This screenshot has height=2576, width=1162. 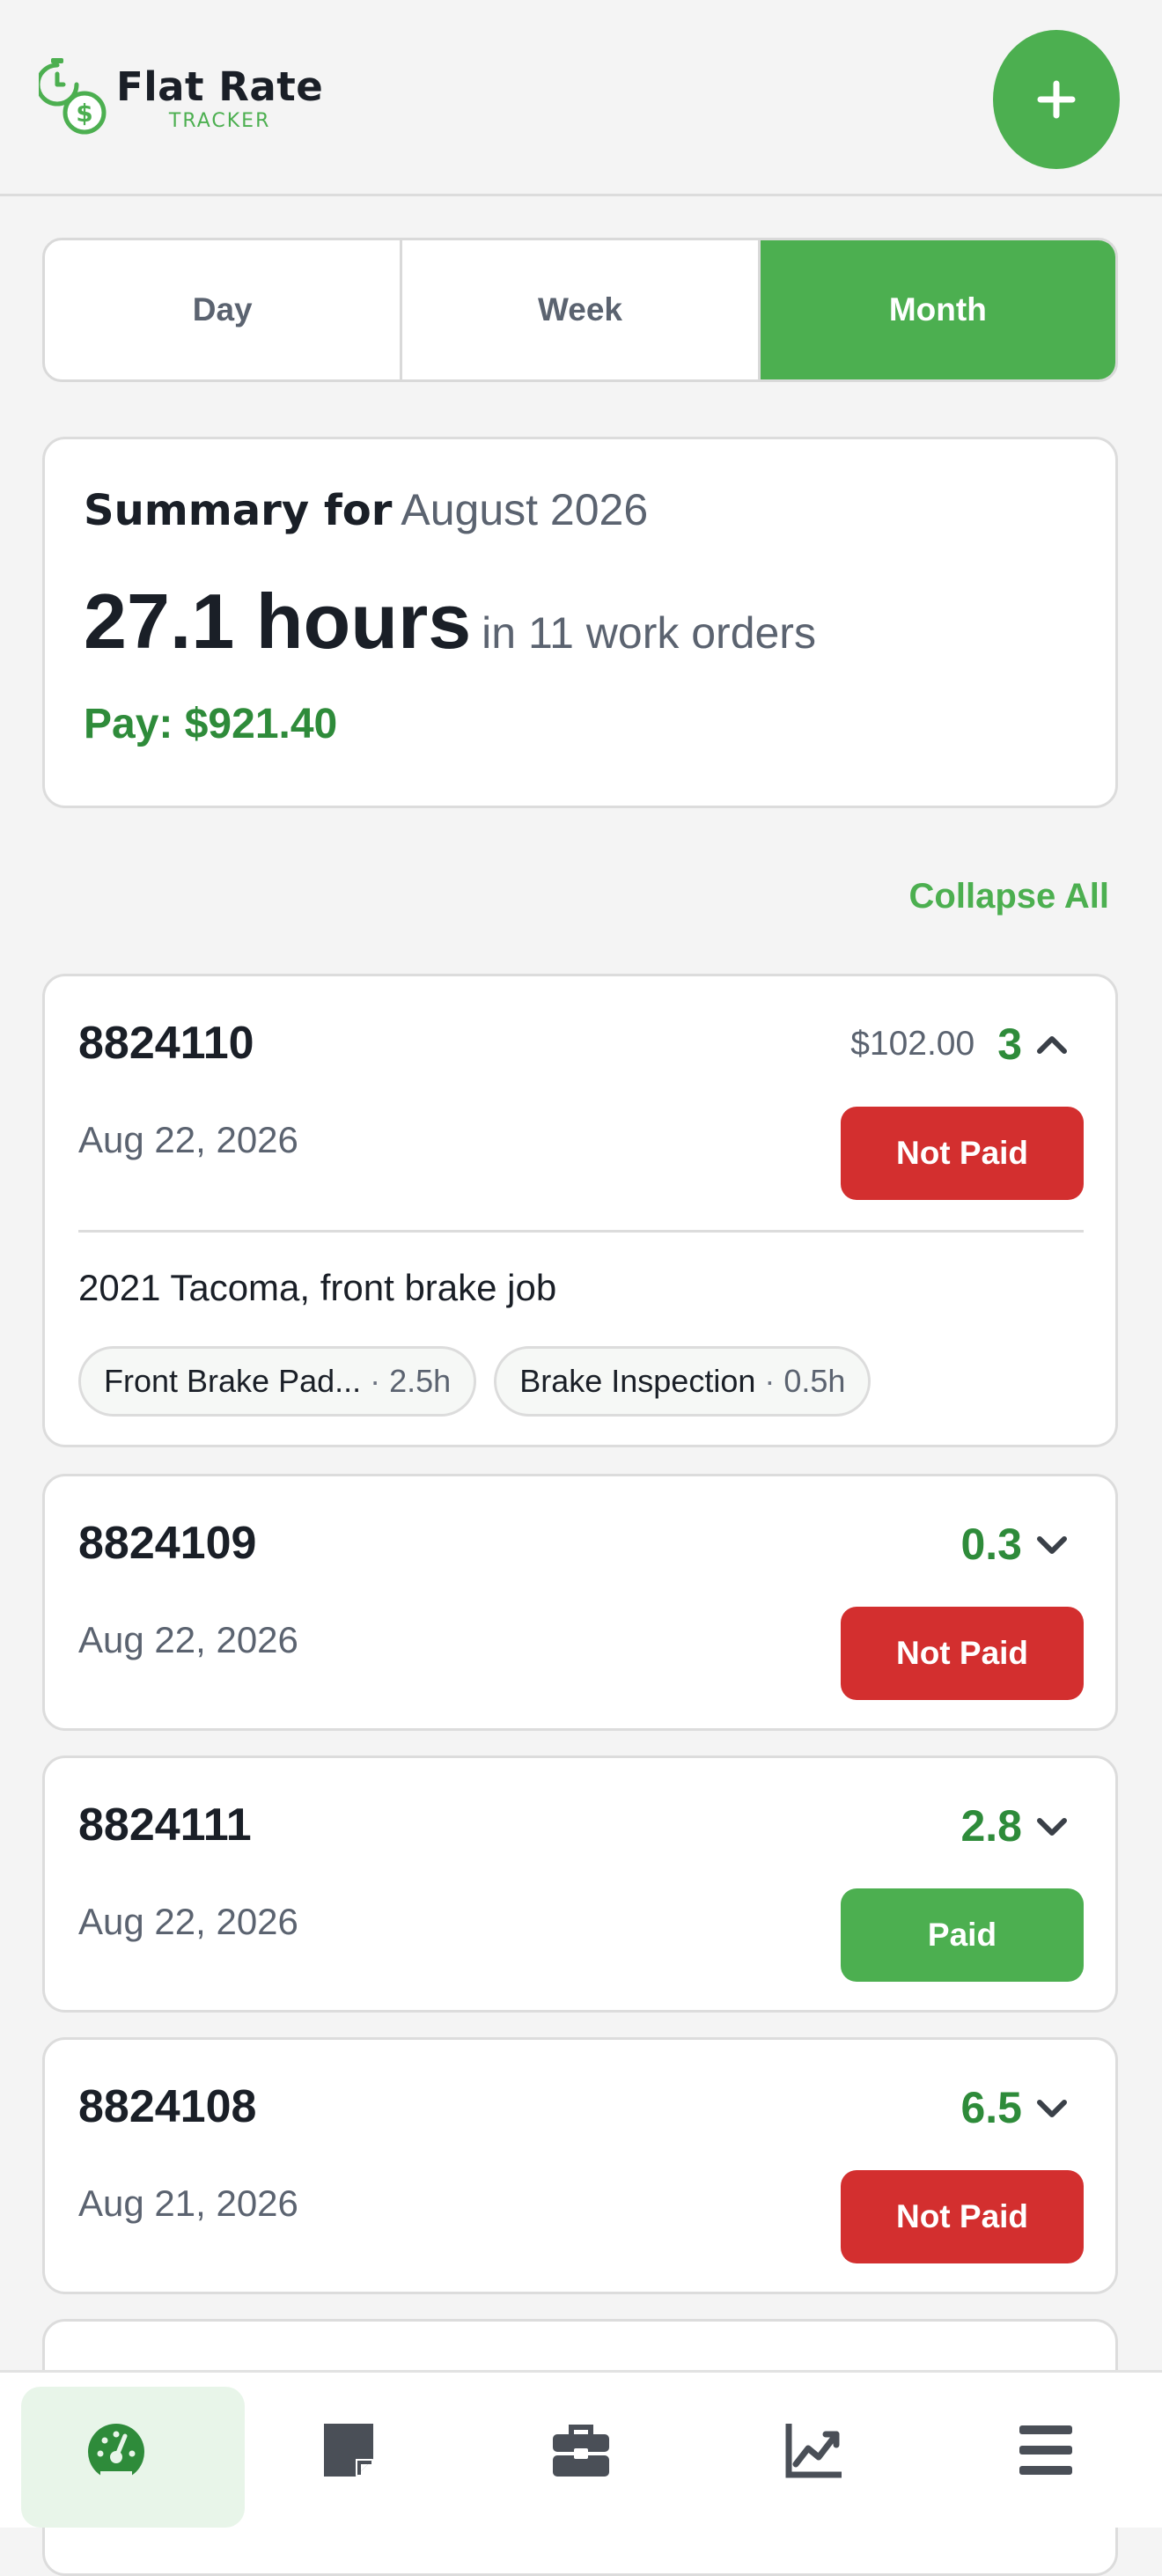 What do you see at coordinates (1052, 1044) in the screenshot?
I see `chevron-up-icon` at bounding box center [1052, 1044].